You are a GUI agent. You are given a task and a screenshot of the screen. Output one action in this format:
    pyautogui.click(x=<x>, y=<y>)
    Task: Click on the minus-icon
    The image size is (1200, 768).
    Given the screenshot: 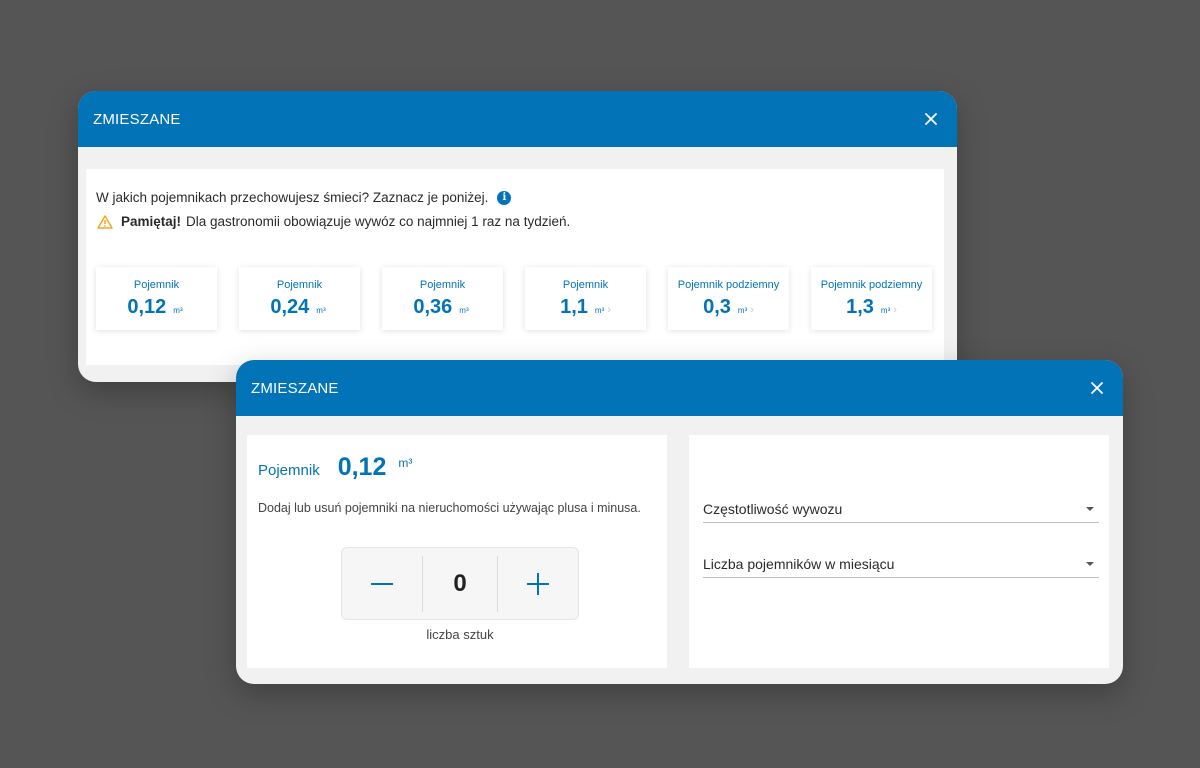 What is the action you would take?
    pyautogui.click(x=382, y=583)
    